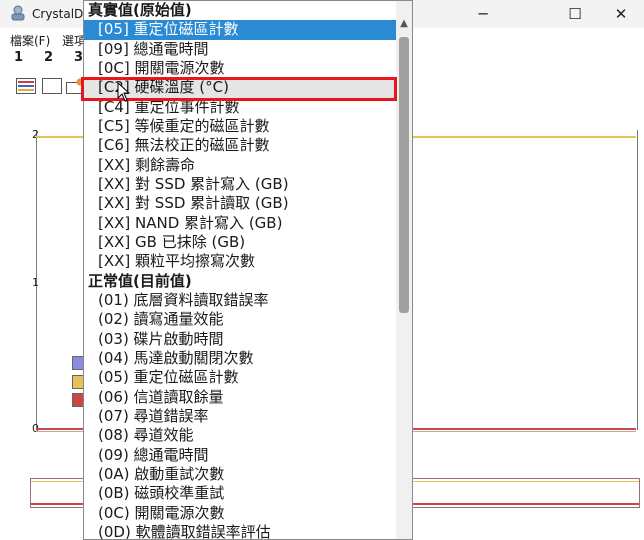 The image size is (644, 540). Describe the element at coordinates (35, 134) in the screenshot. I see `y-tick-2: 2` at that location.